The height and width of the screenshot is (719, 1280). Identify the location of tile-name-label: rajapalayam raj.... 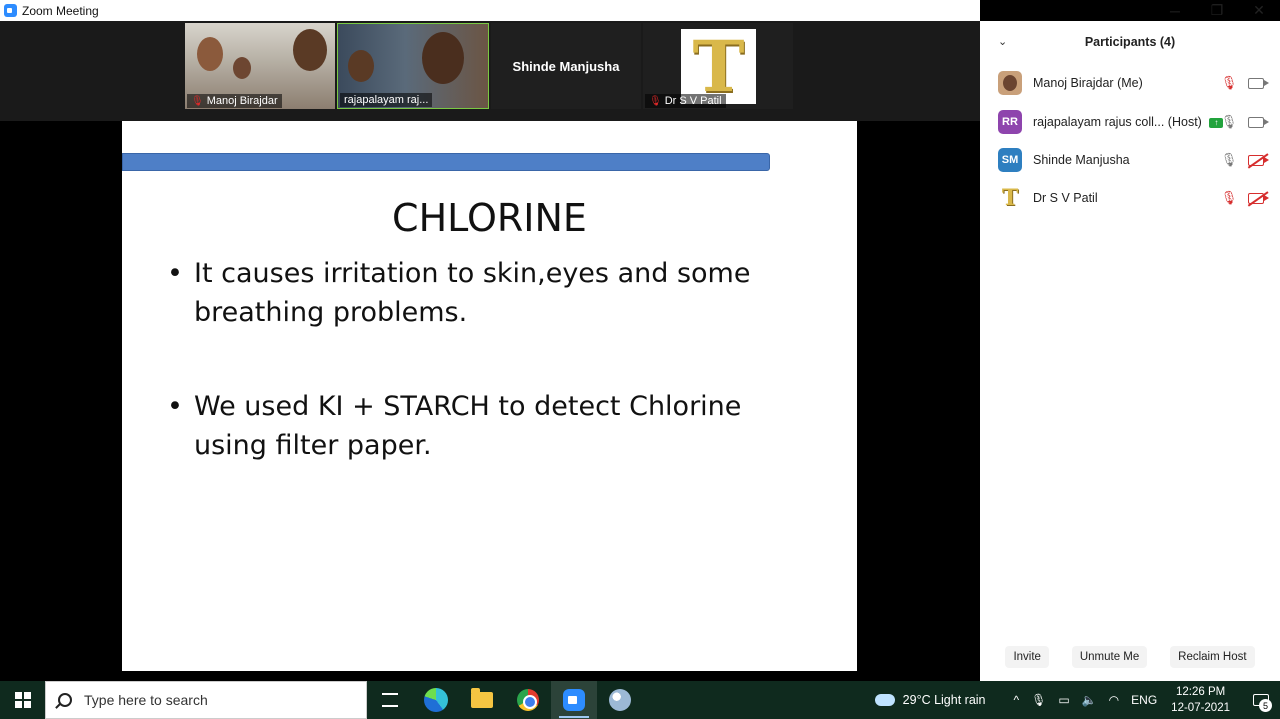
(386, 100).